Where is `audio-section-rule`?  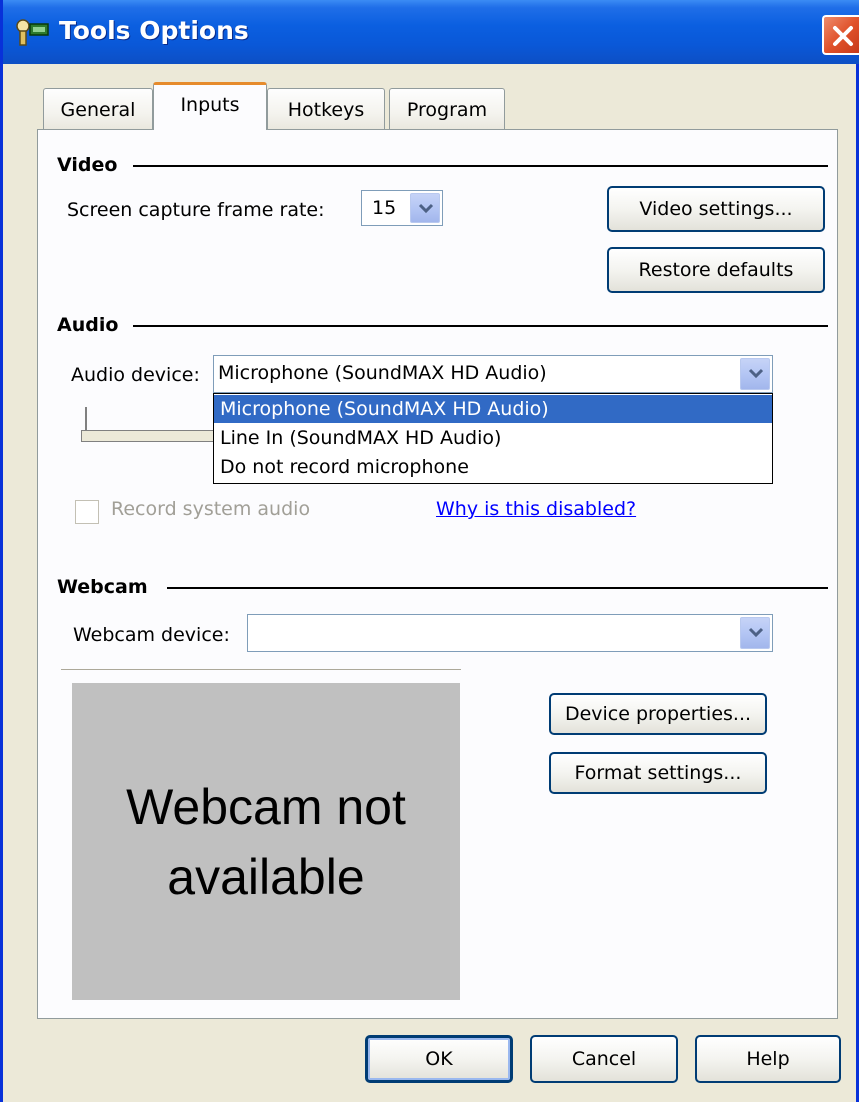 audio-section-rule is located at coordinates (480, 326).